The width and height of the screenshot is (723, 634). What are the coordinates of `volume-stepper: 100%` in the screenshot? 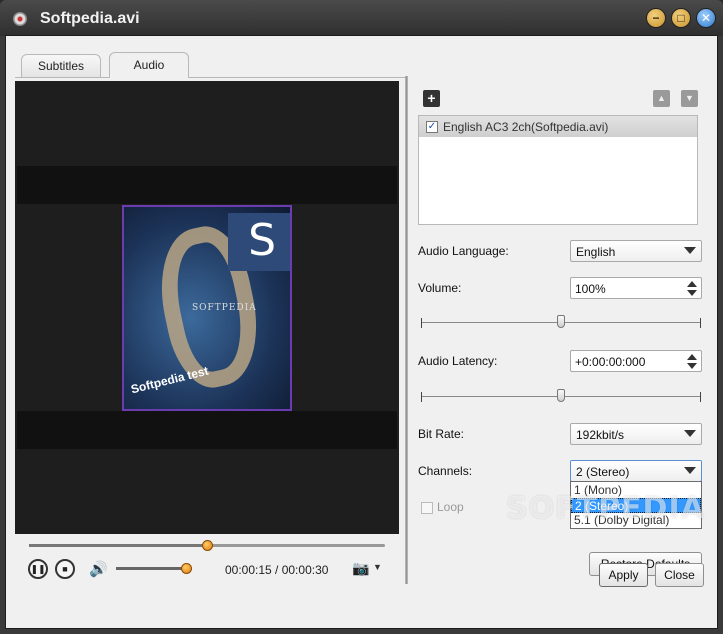 It's located at (636, 288).